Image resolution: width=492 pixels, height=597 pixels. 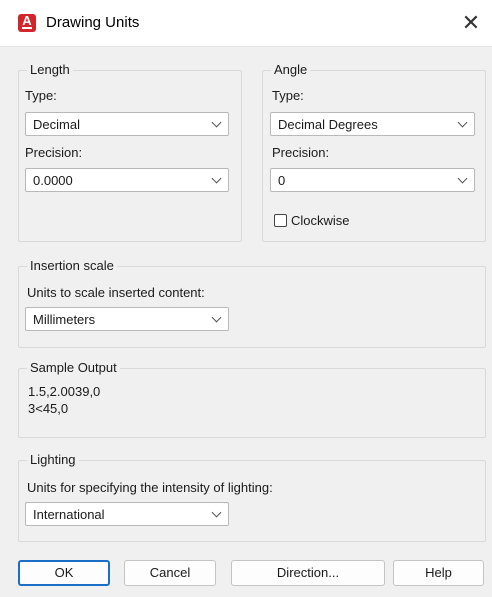 I want to click on insertion-units-select: Millimeters, so click(x=127, y=319).